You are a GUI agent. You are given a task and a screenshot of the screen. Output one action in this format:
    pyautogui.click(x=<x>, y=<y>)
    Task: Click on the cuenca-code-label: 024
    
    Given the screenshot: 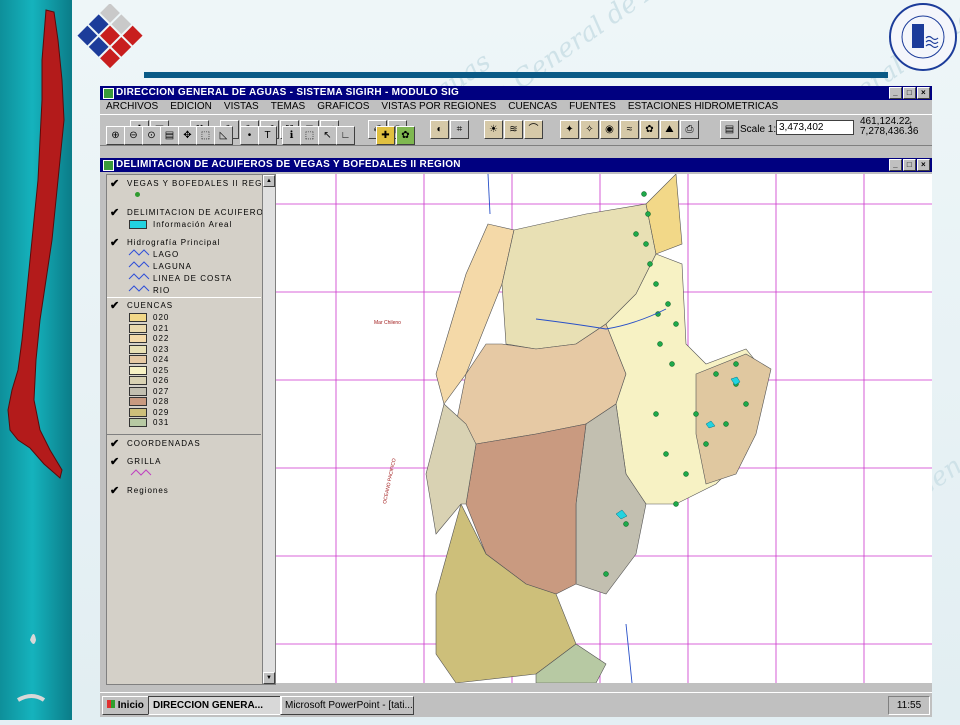 What is the action you would take?
    pyautogui.click(x=161, y=359)
    